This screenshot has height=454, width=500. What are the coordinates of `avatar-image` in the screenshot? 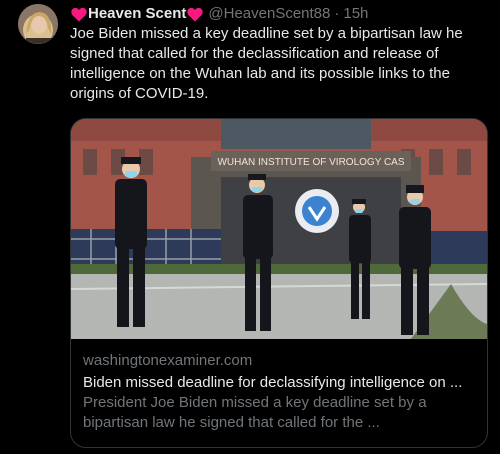 It's located at (38, 24).